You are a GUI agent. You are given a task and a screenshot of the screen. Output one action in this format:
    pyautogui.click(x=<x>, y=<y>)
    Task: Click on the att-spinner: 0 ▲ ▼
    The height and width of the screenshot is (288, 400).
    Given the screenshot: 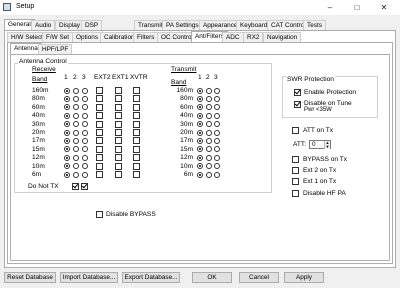 What is the action you would take?
    pyautogui.click(x=320, y=144)
    